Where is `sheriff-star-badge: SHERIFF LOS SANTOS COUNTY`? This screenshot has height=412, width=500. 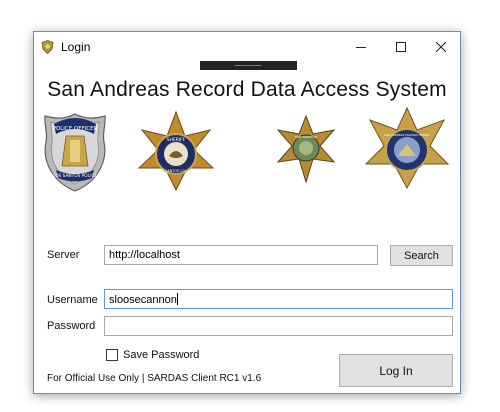
sheriff-star-badge: SHERIFF LOS SANTOS COUNTY is located at coordinates (176, 151).